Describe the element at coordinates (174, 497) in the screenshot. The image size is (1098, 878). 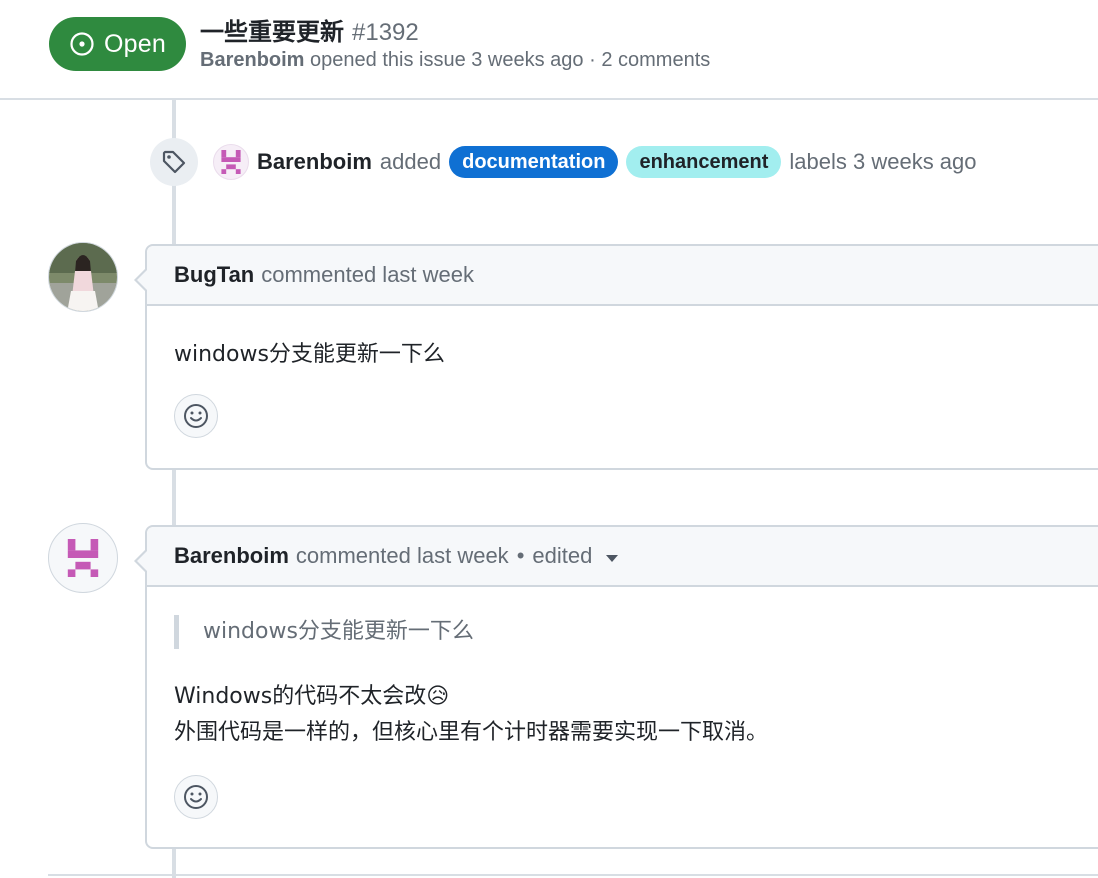
I see `timeline-line` at that location.